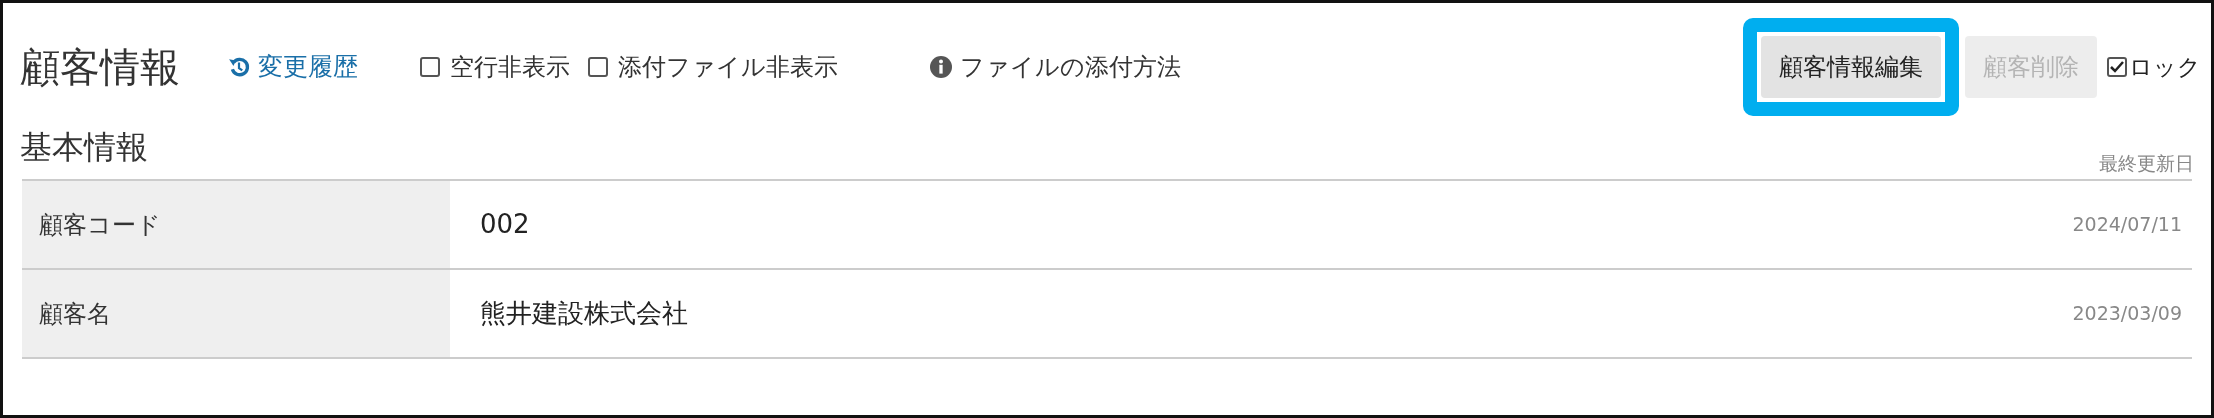 The height and width of the screenshot is (418, 2214). Describe the element at coordinates (583, 313) in the screenshot. I see `field-value: 熊井建設株式会社` at that location.